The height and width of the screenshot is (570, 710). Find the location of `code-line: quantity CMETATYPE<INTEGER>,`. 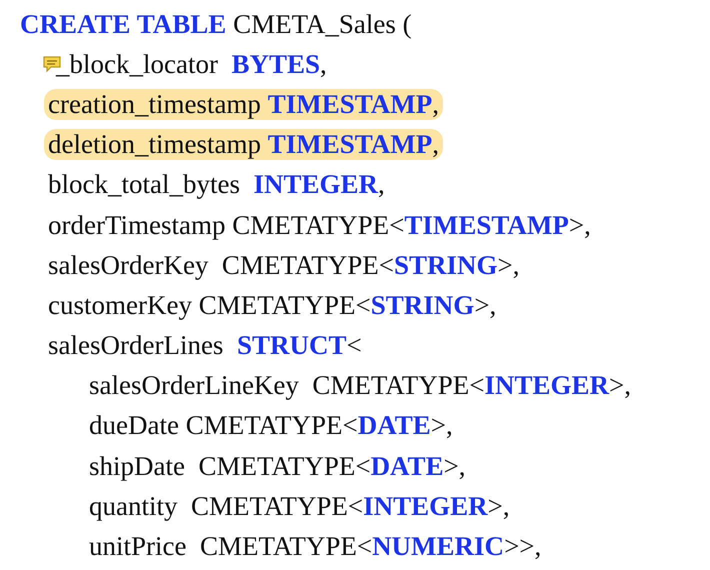

code-line: quantity CMETATYPE<INTEGER>, is located at coordinates (299, 506).